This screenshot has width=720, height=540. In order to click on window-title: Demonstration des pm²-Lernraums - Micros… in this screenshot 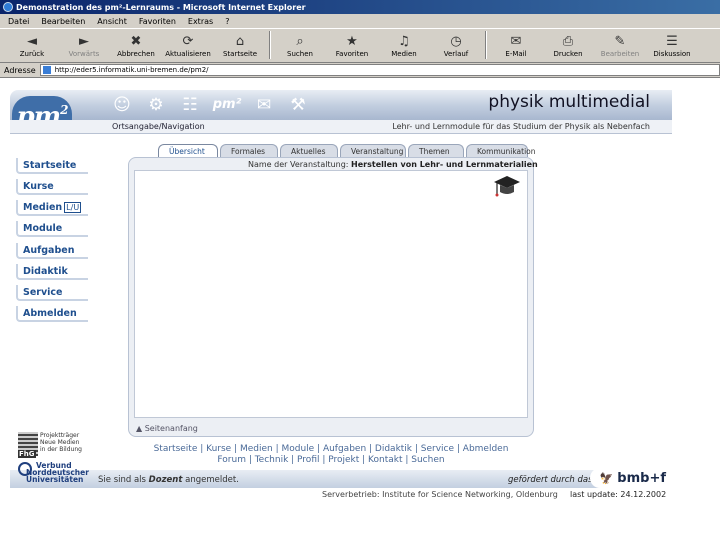, I will do `click(161, 7)`.